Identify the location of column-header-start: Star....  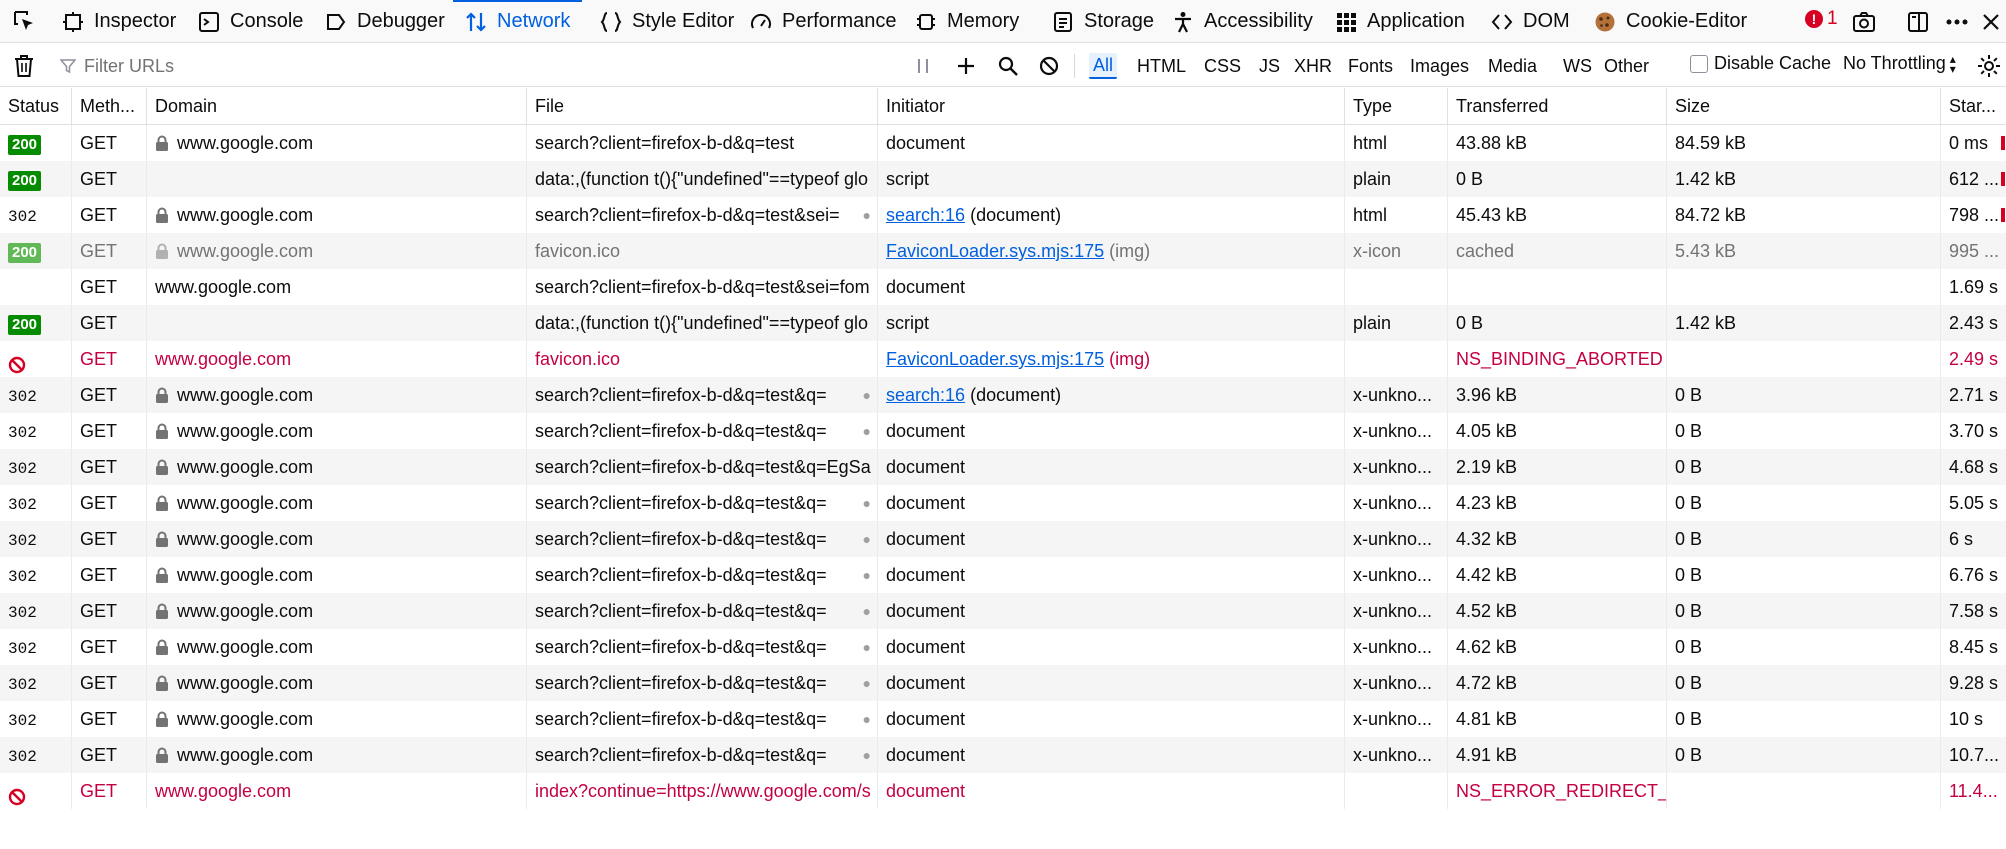
(1973, 106).